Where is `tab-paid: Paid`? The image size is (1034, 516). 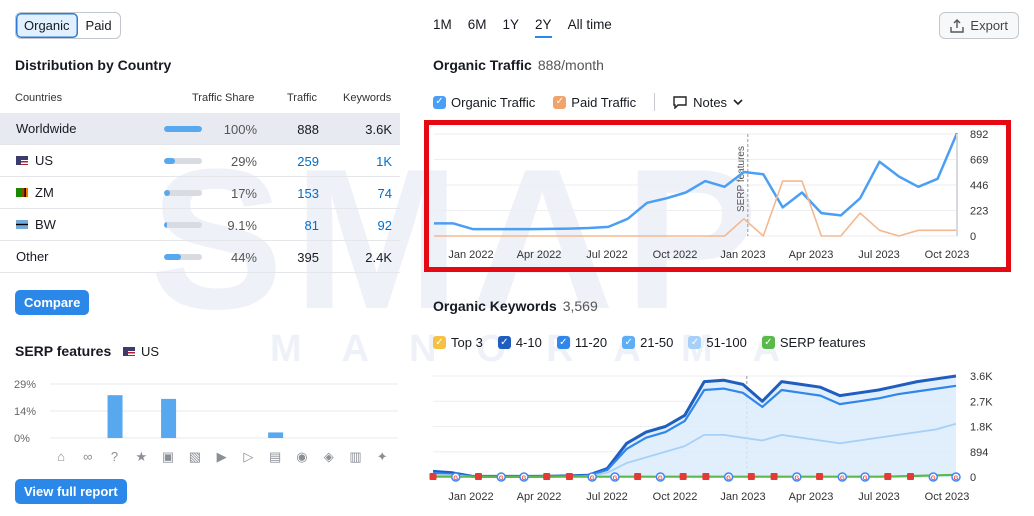 tab-paid: Paid is located at coordinates (99, 25).